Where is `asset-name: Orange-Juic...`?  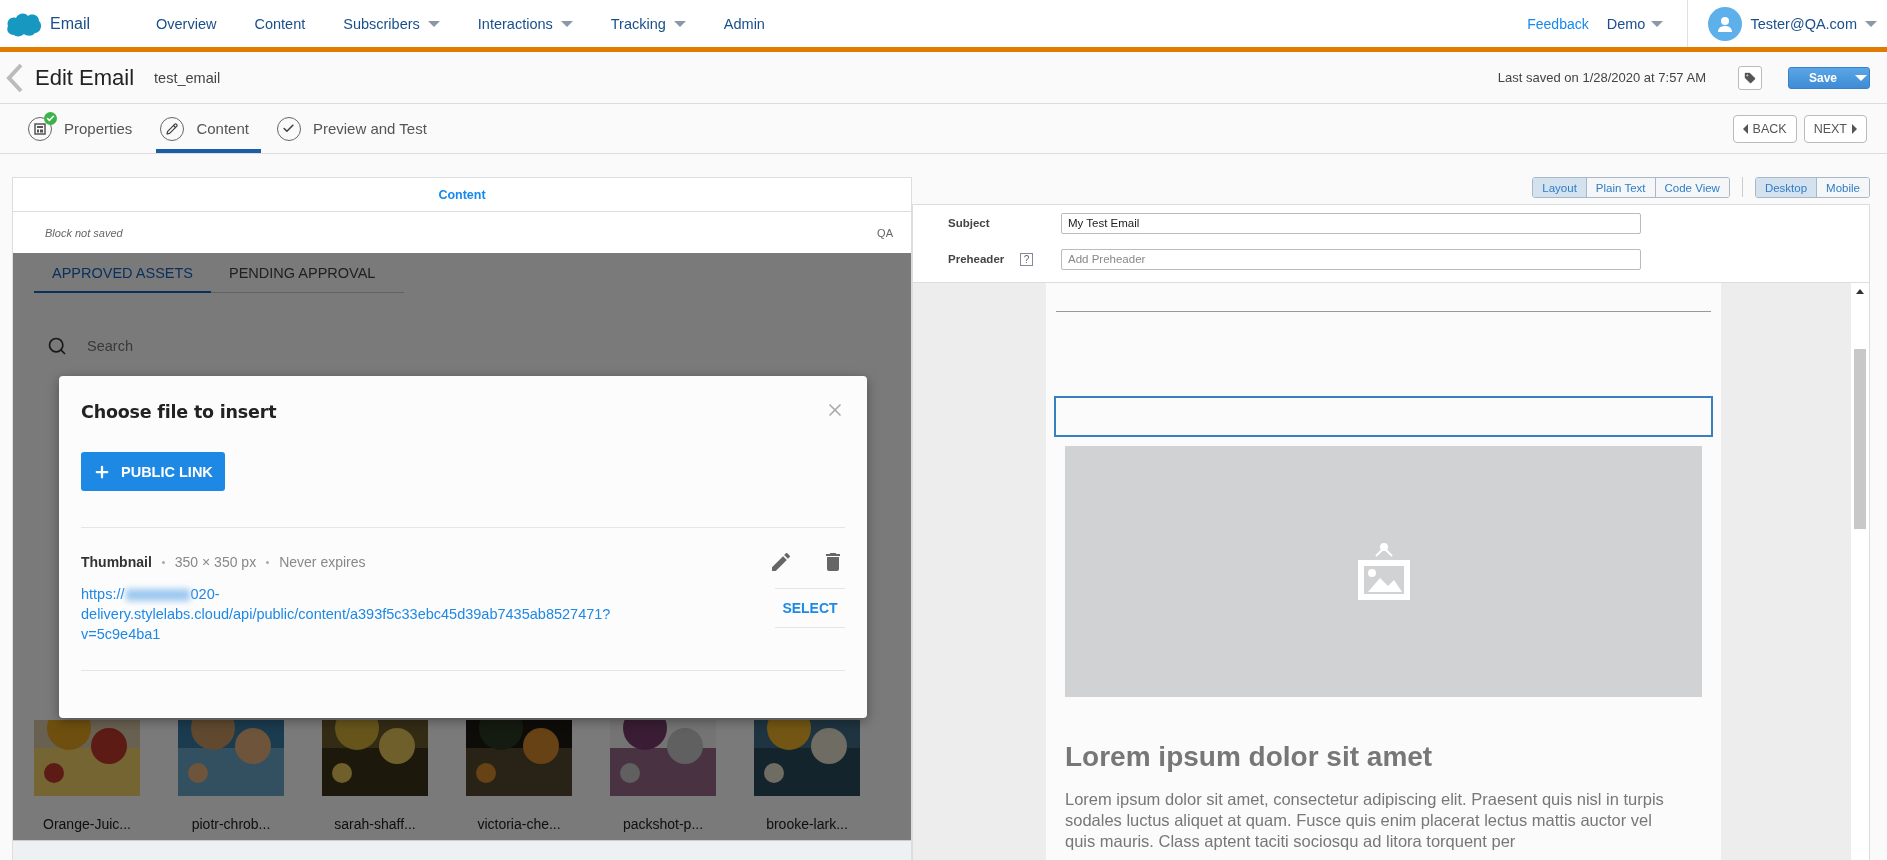 asset-name: Orange-Juic... is located at coordinates (87, 824).